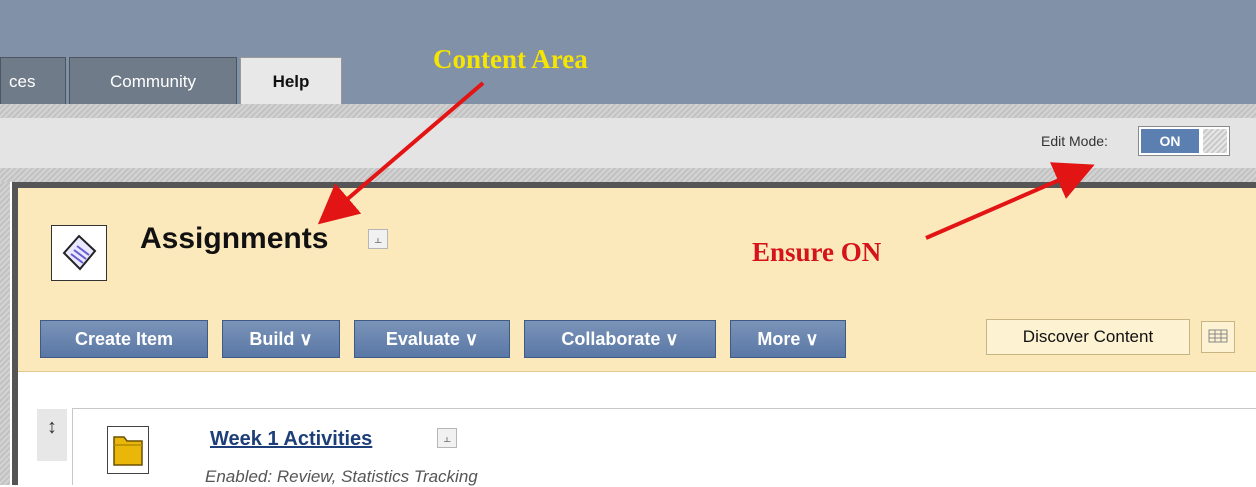 Image resolution: width=1256 pixels, height=487 pixels. What do you see at coordinates (33, 80) in the screenshot?
I see `tab-courses: ces` at bounding box center [33, 80].